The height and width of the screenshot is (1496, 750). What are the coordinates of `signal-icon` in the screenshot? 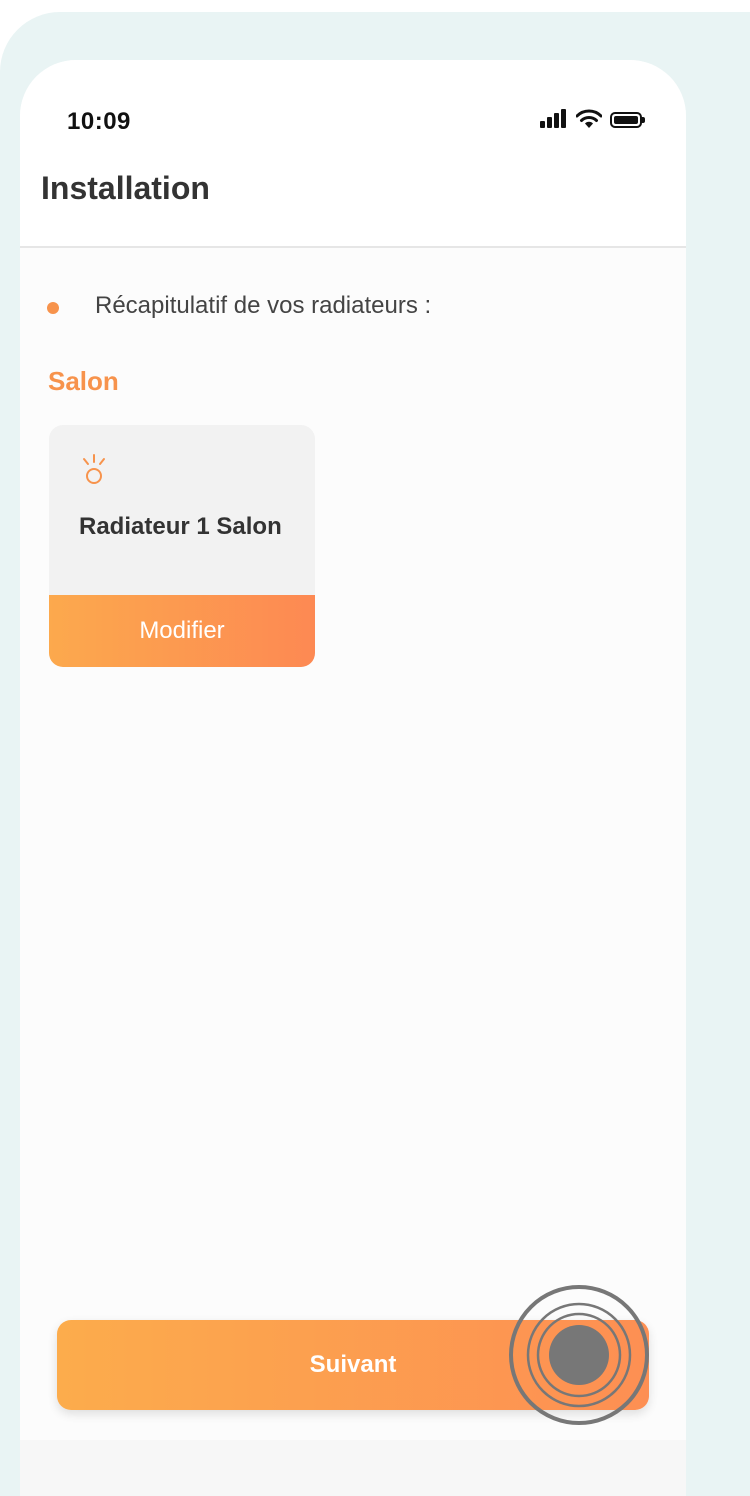 It's located at (555, 119).